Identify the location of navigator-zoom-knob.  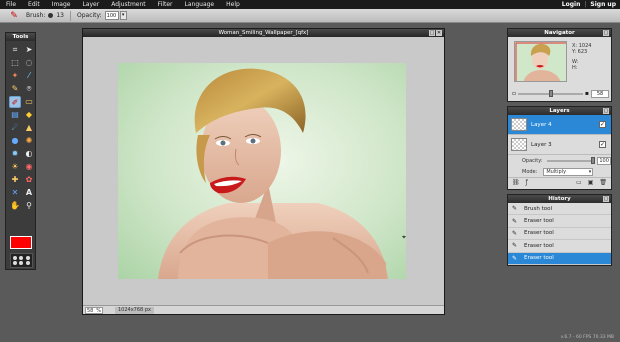
(551, 93).